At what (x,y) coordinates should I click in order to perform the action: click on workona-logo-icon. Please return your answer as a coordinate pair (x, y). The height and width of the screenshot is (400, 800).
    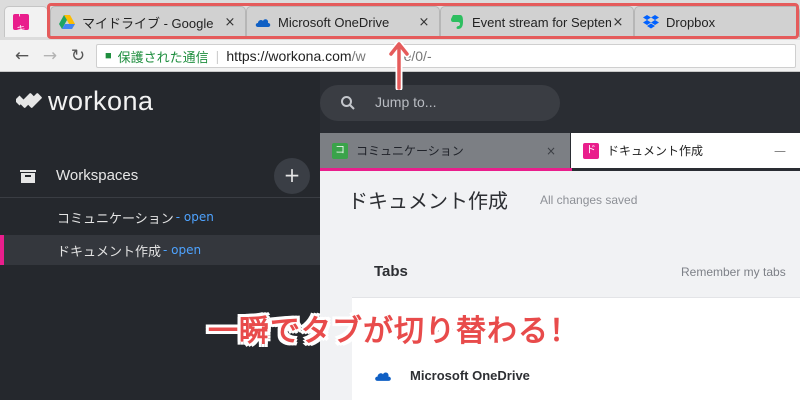
    Looking at the image, I should click on (29, 100).